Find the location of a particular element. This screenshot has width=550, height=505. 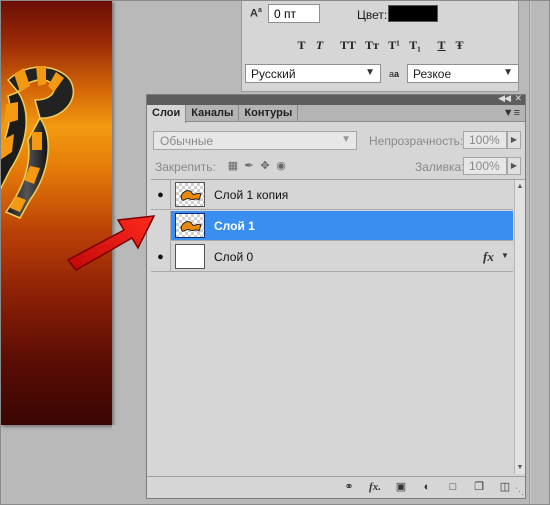

close-icon: ✕ is located at coordinates (518, 98).